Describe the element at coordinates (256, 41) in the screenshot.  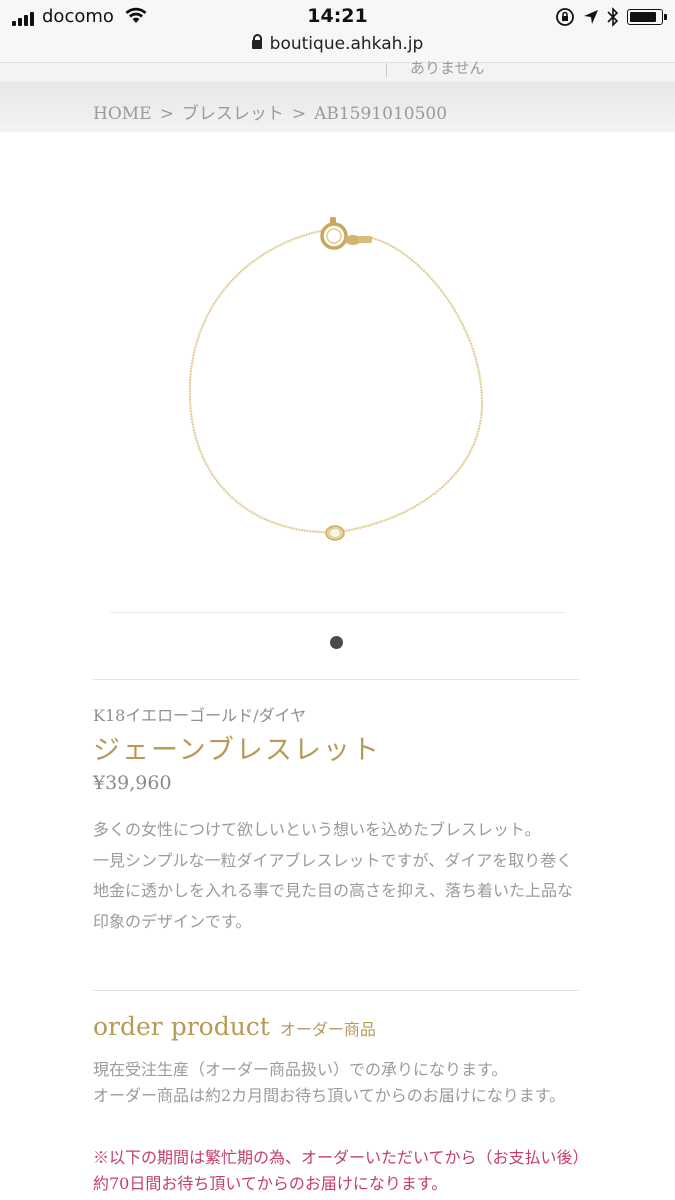
I see `lock-icon` at that location.